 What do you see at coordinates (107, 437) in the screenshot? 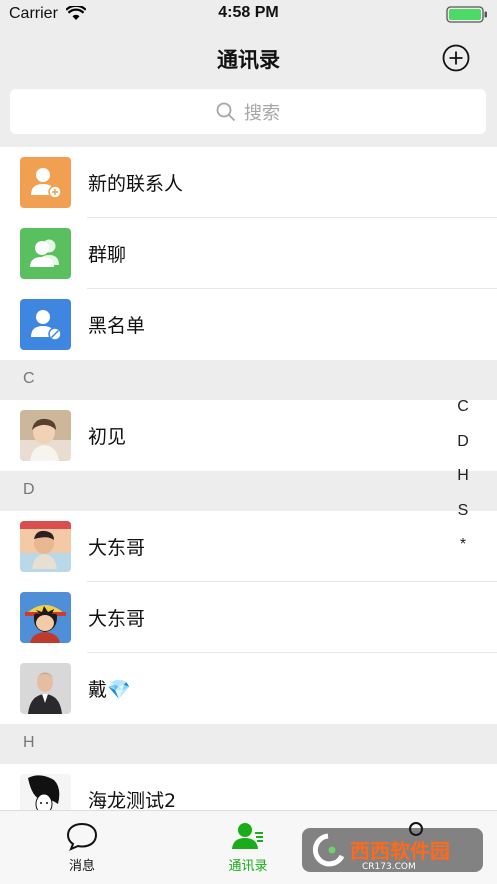
I see `contact-name: 初见` at bounding box center [107, 437].